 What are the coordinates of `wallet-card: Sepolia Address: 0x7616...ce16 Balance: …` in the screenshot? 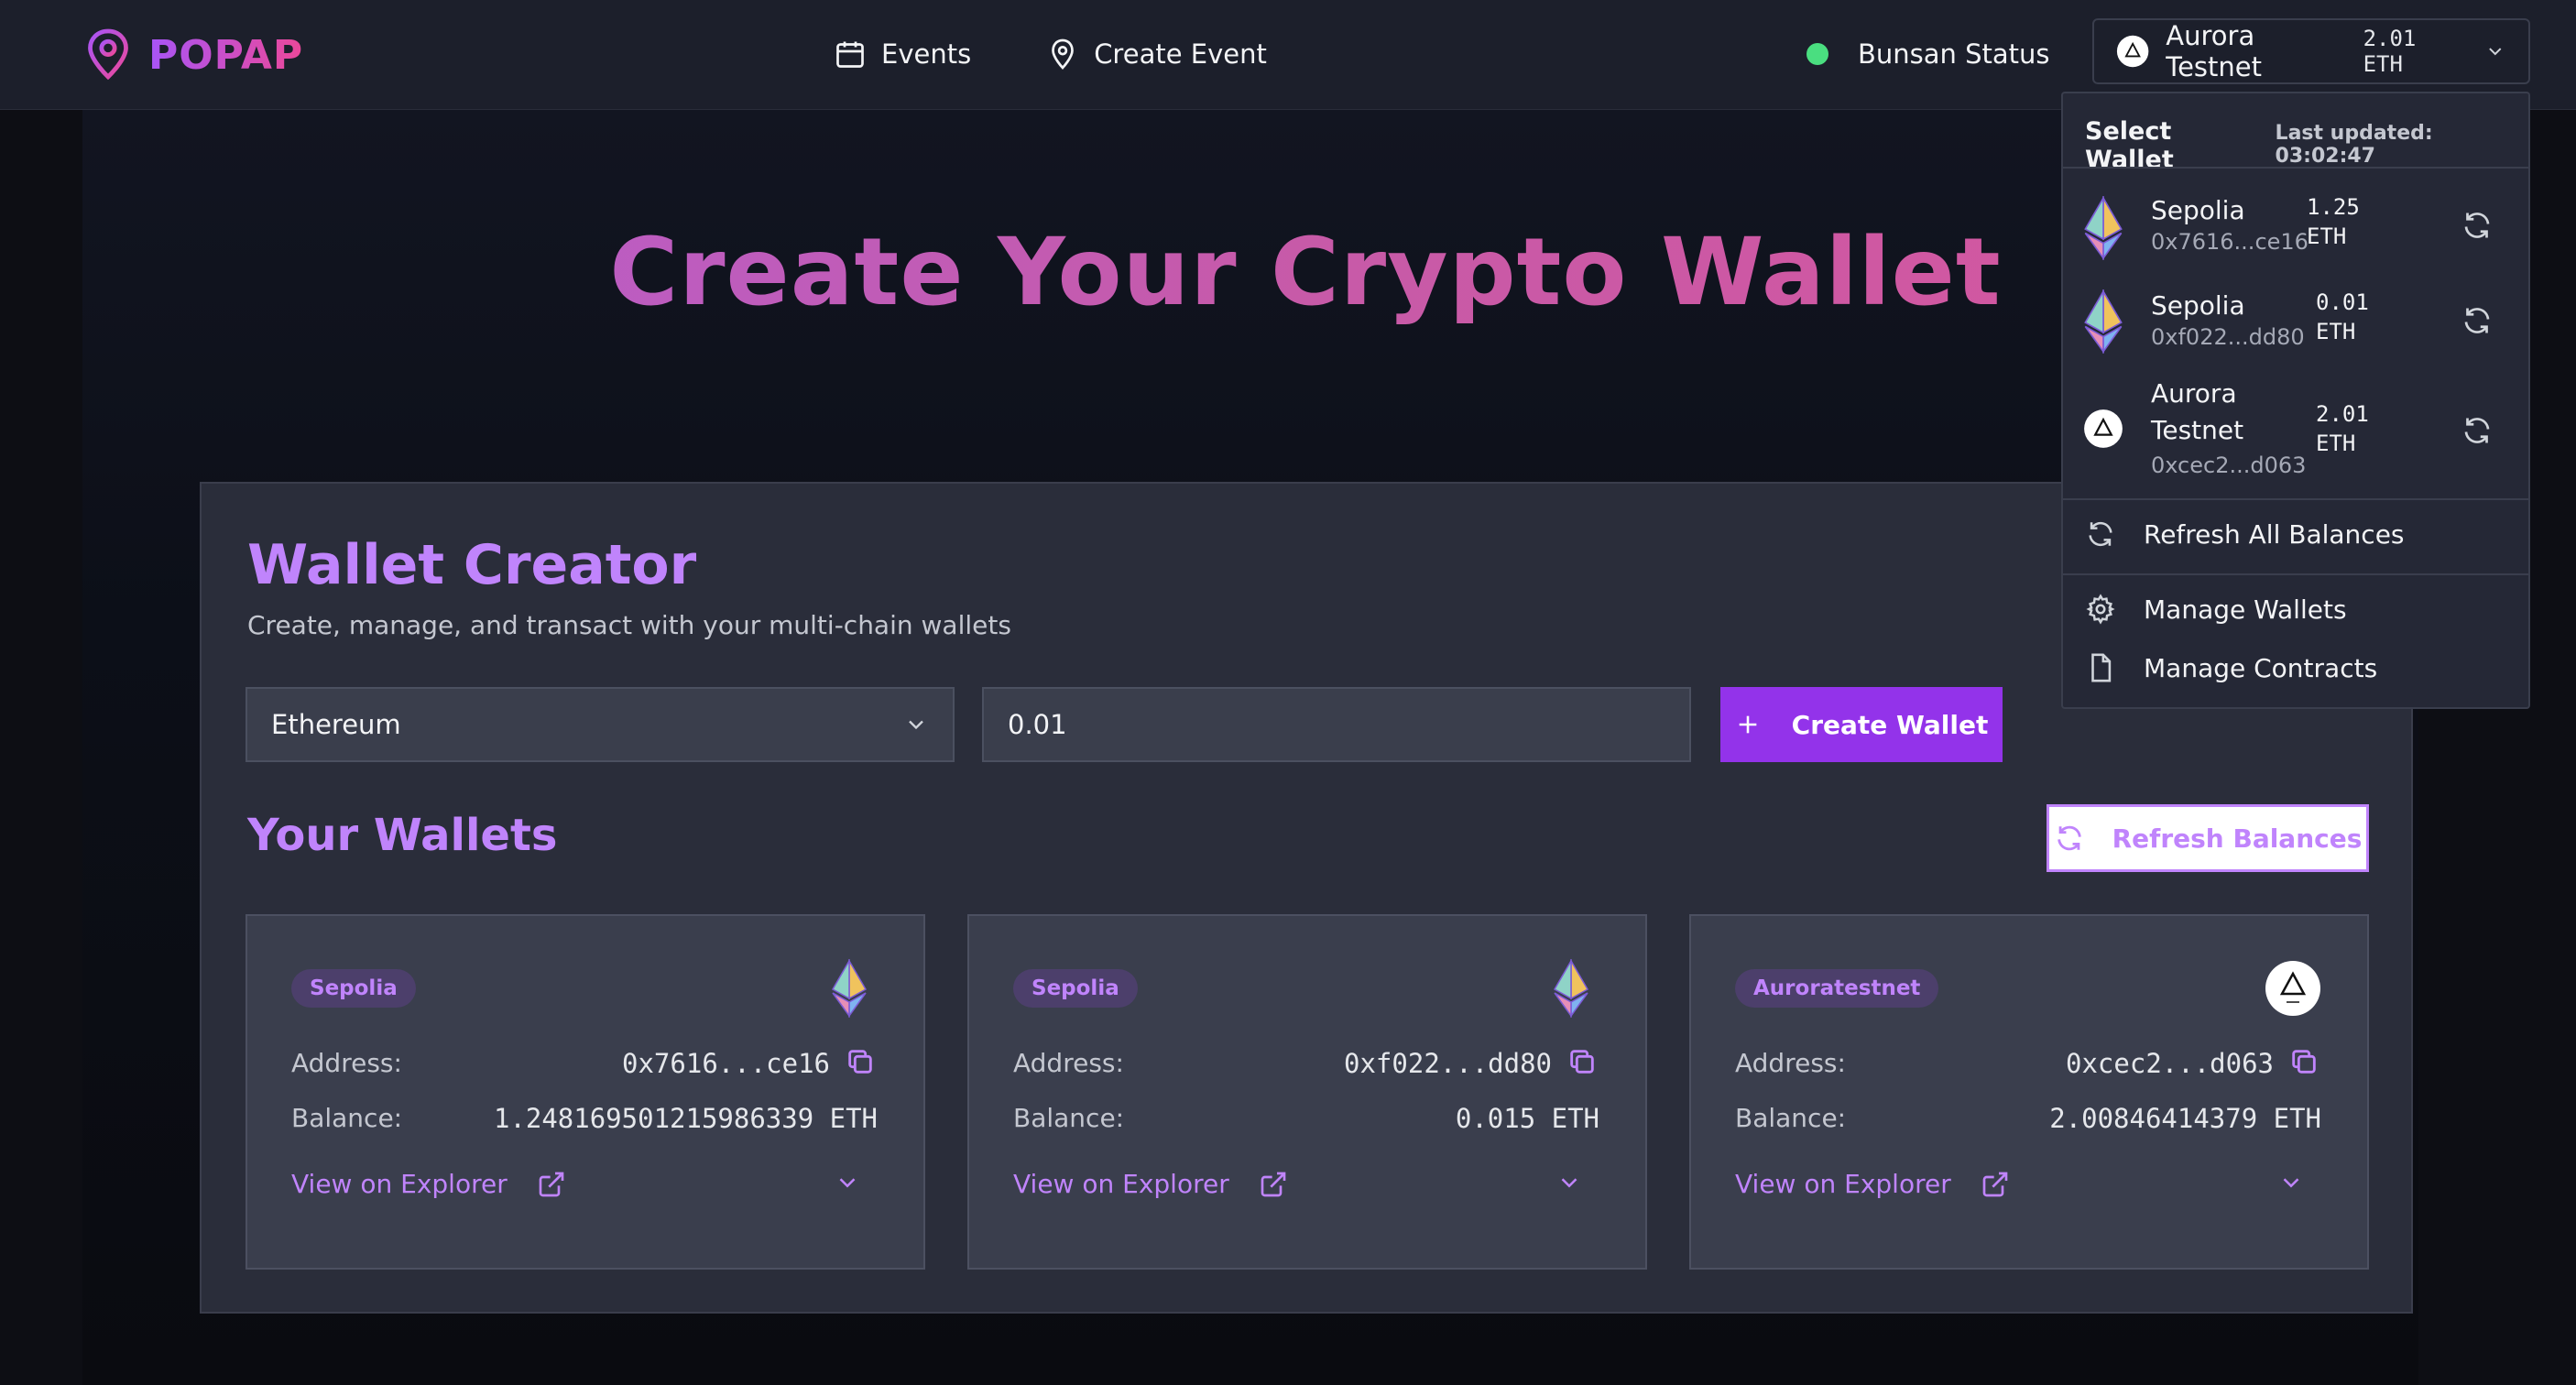 It's located at (585, 1092).